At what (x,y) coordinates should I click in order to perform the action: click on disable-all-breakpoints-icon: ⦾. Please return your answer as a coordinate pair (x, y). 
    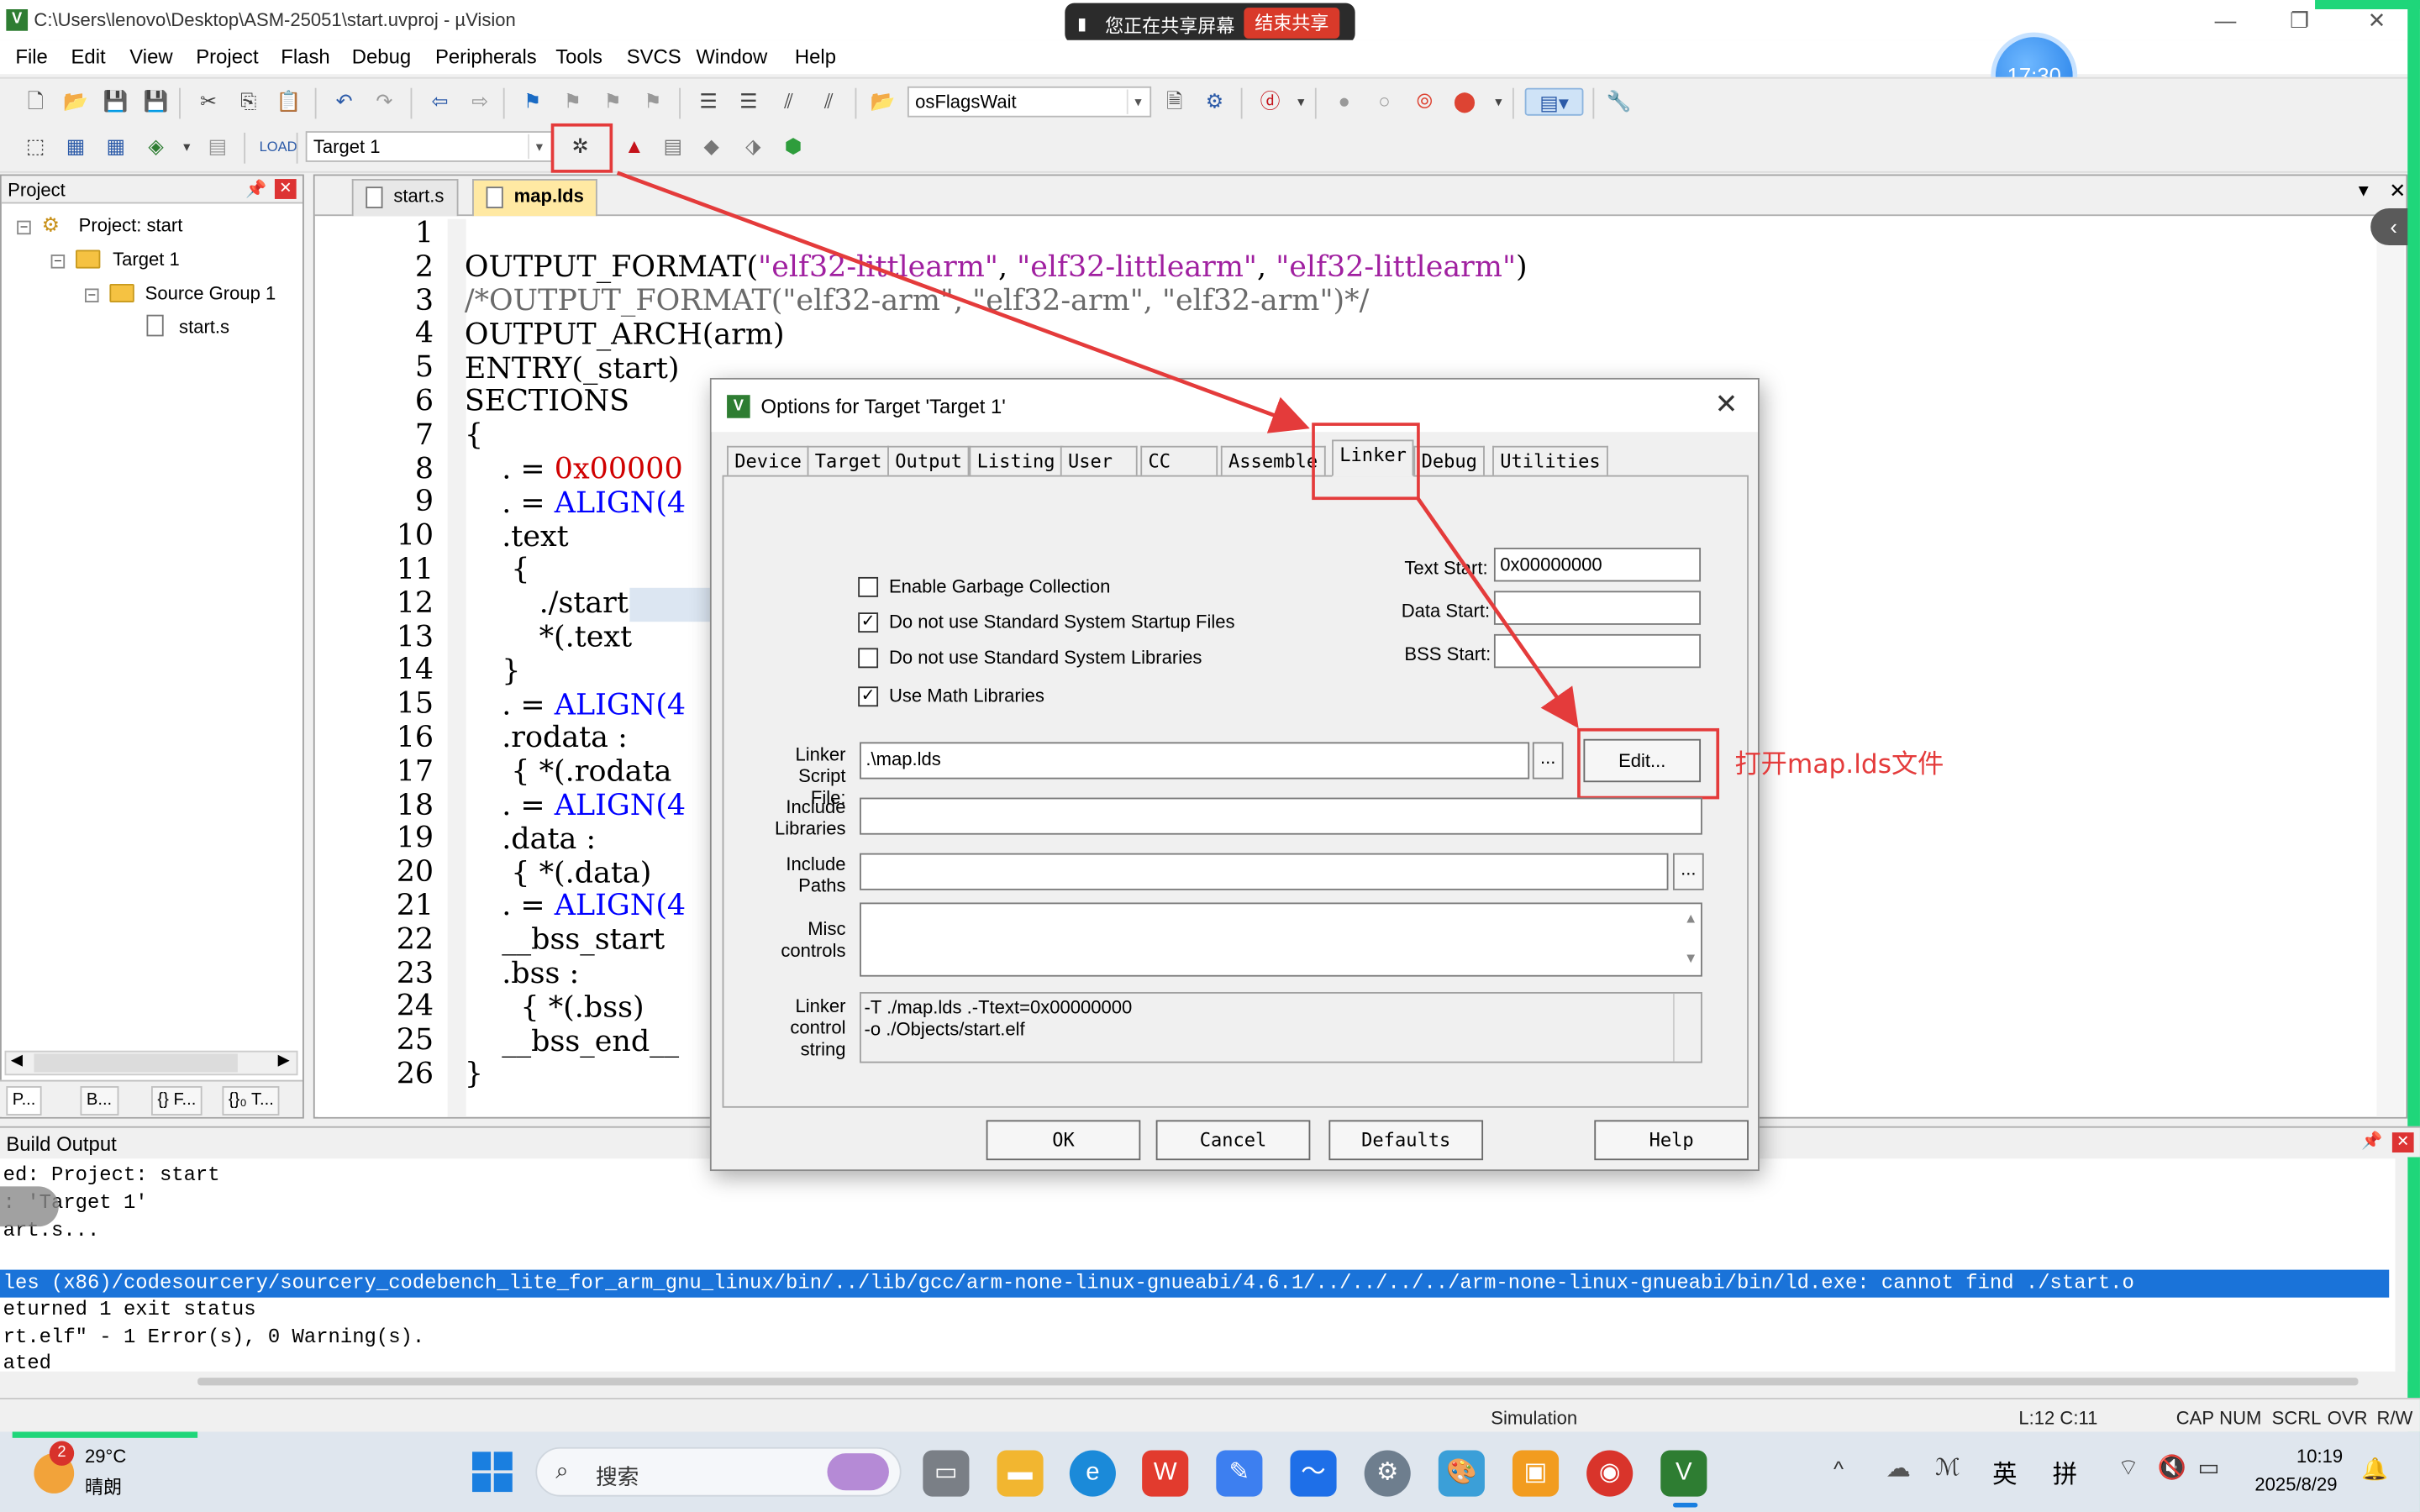
    Looking at the image, I should click on (1425, 102).